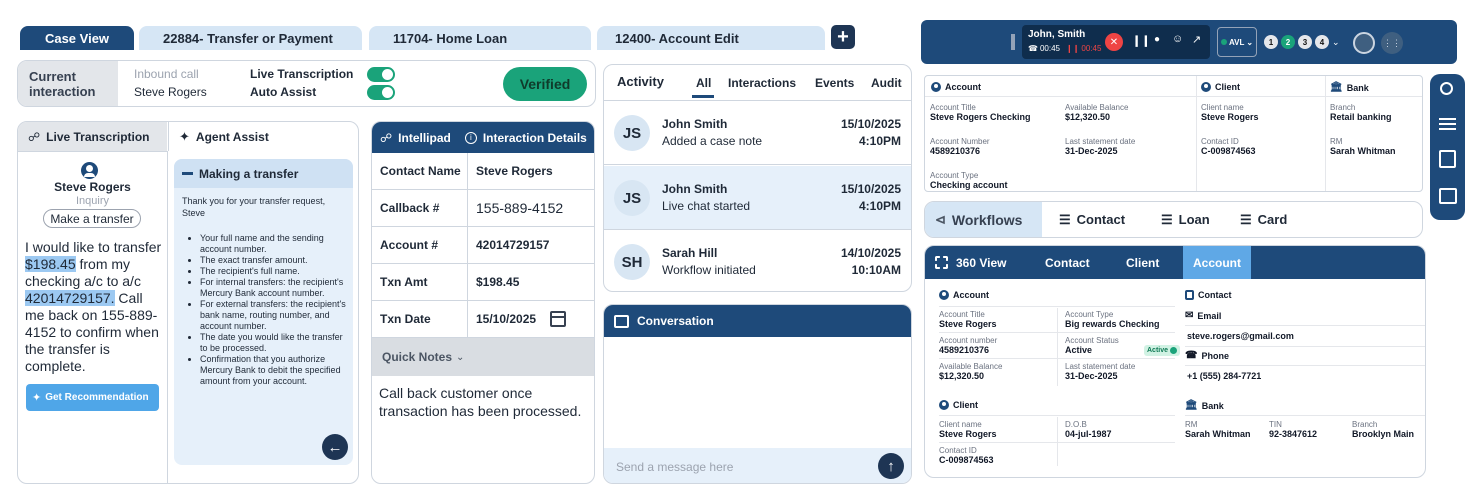  I want to click on search-icon, so click(1446, 88).